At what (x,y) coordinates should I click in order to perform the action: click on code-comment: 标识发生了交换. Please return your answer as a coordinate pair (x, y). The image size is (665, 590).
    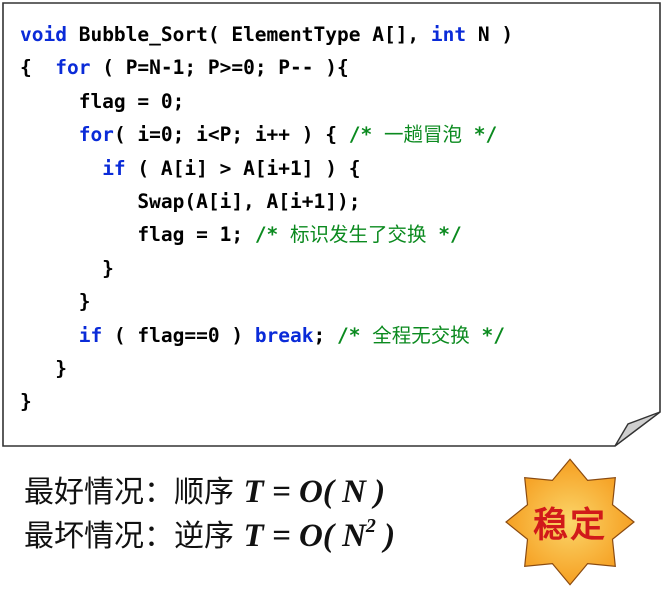
    Looking at the image, I should click on (358, 235).